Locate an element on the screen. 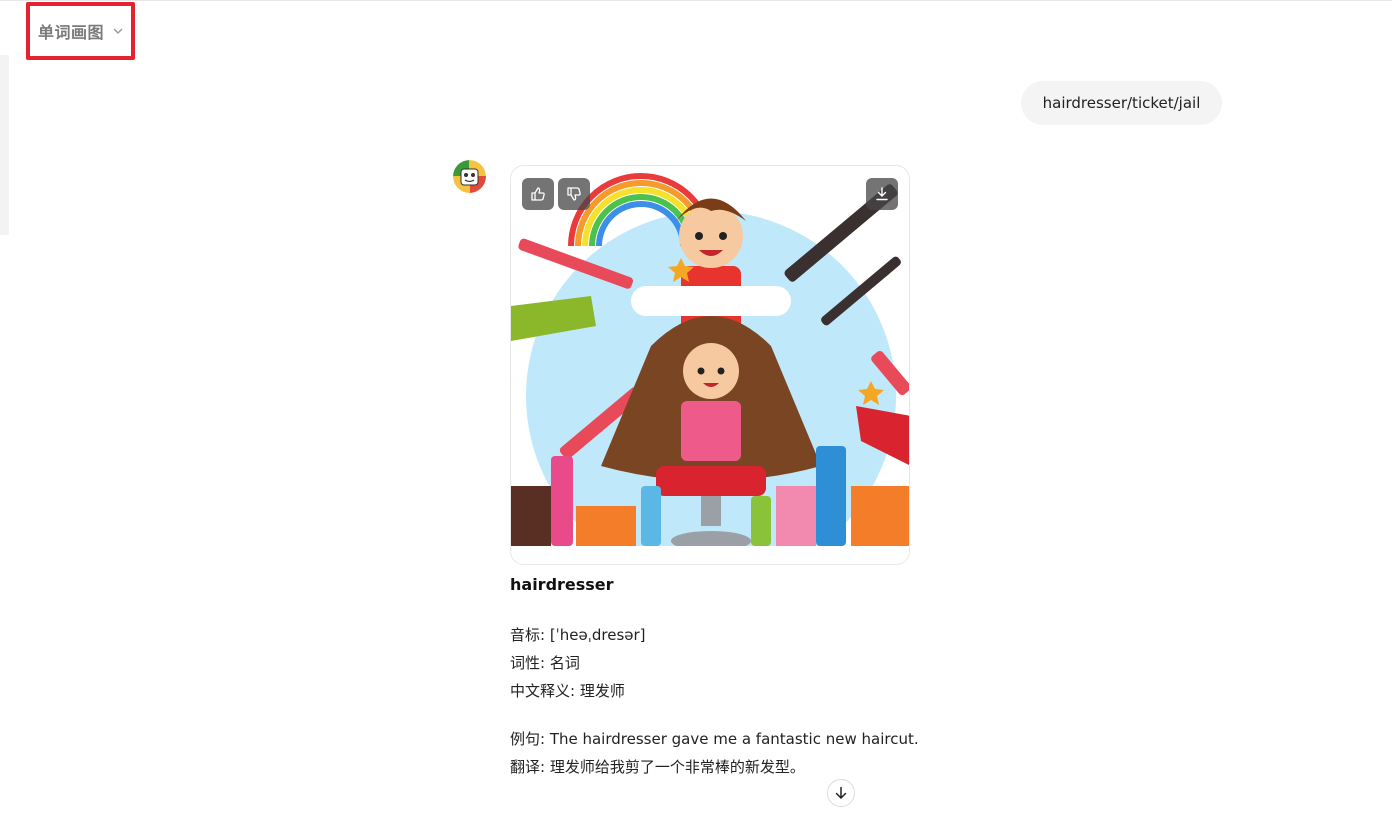 The image size is (1392, 827). bot-avatar is located at coordinates (469, 176).